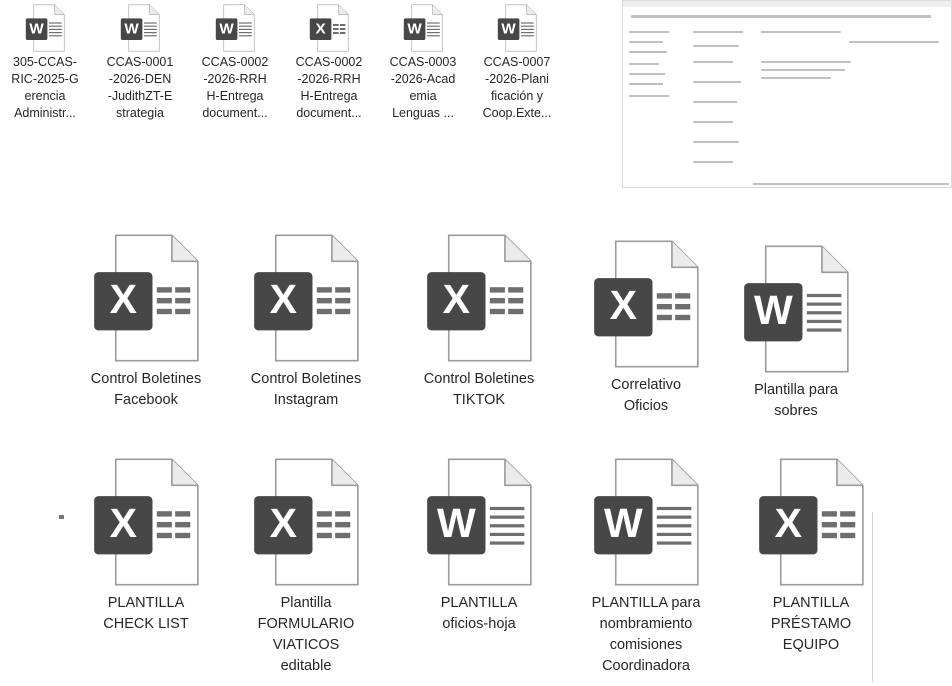 Image resolution: width=952 pixels, height=686 pixels. I want to click on file-item: X Control Boletines TIKTOK, so click(479, 322).